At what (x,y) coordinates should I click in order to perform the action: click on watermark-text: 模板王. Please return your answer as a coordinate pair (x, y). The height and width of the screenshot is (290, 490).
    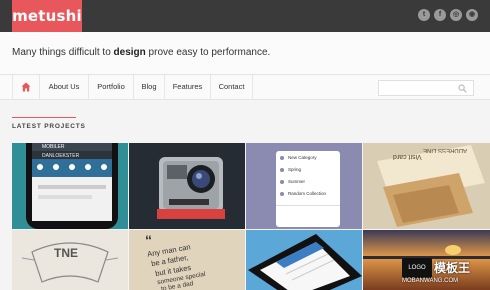
    Looking at the image, I should click on (452, 268).